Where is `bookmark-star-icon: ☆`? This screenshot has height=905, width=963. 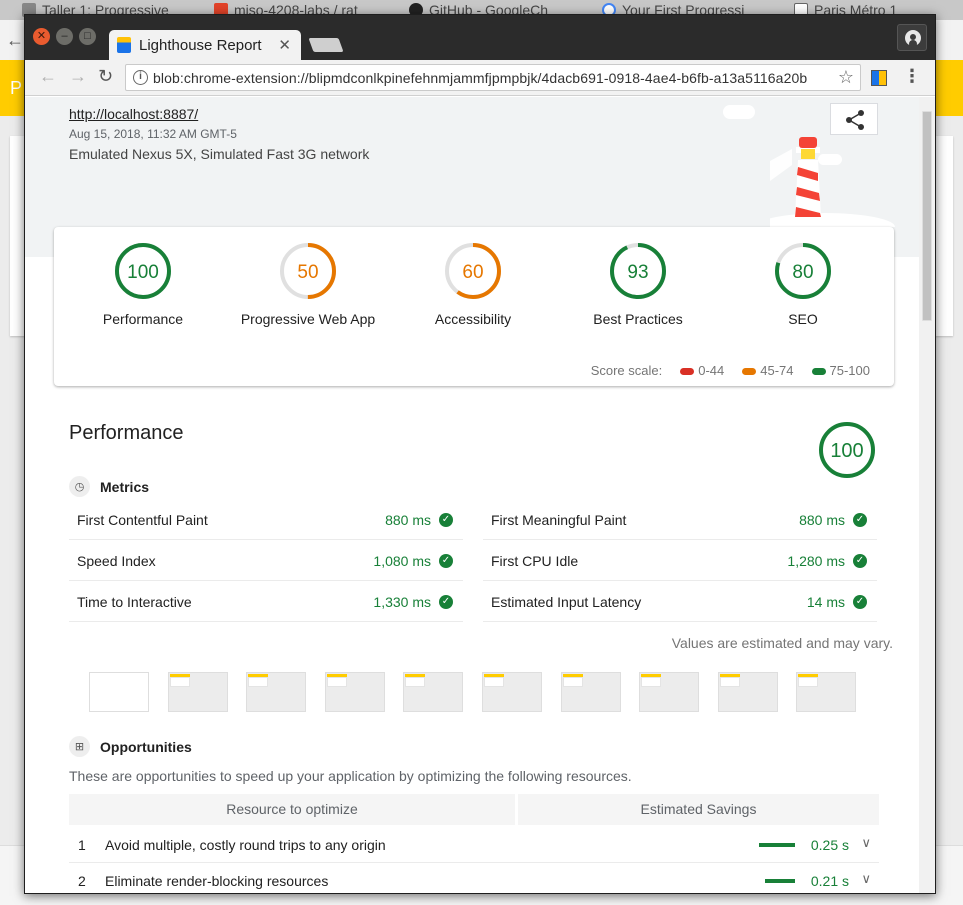
bookmark-star-icon: ☆ is located at coordinates (846, 77).